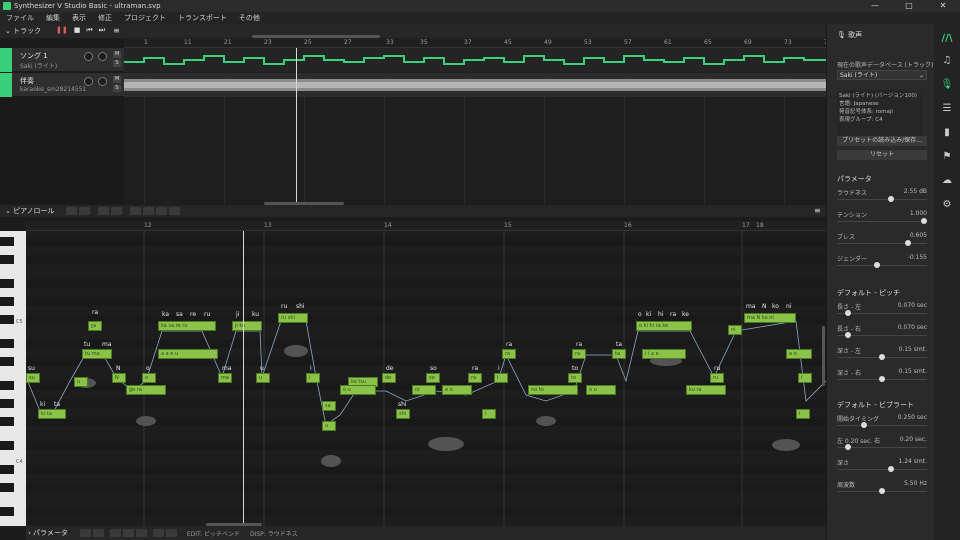 Image resolution: width=960 pixels, height=540 pixels. What do you see at coordinates (457, 390) in the screenshot?
I see `note: e o` at bounding box center [457, 390].